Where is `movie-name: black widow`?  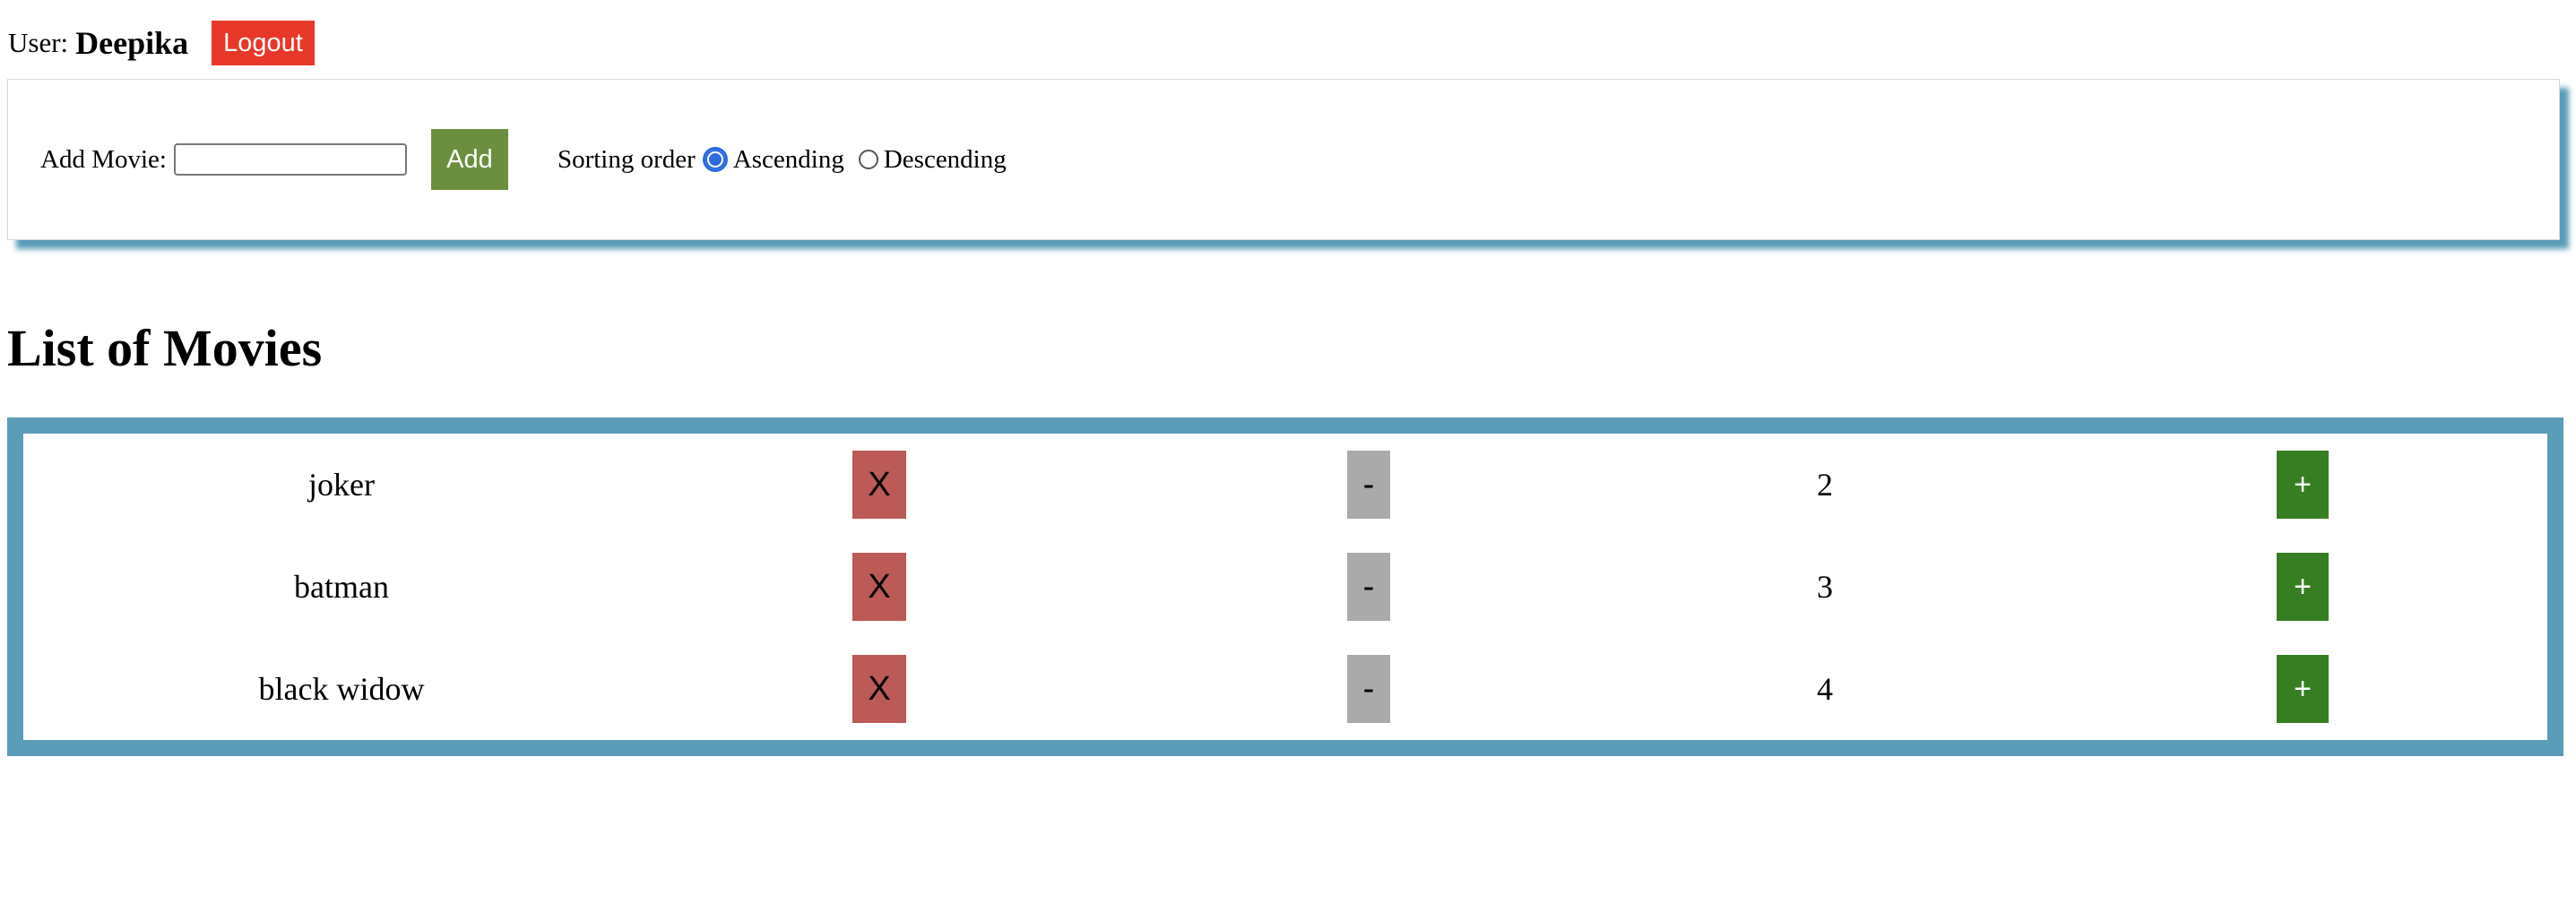
movie-name: black widow is located at coordinates (341, 689).